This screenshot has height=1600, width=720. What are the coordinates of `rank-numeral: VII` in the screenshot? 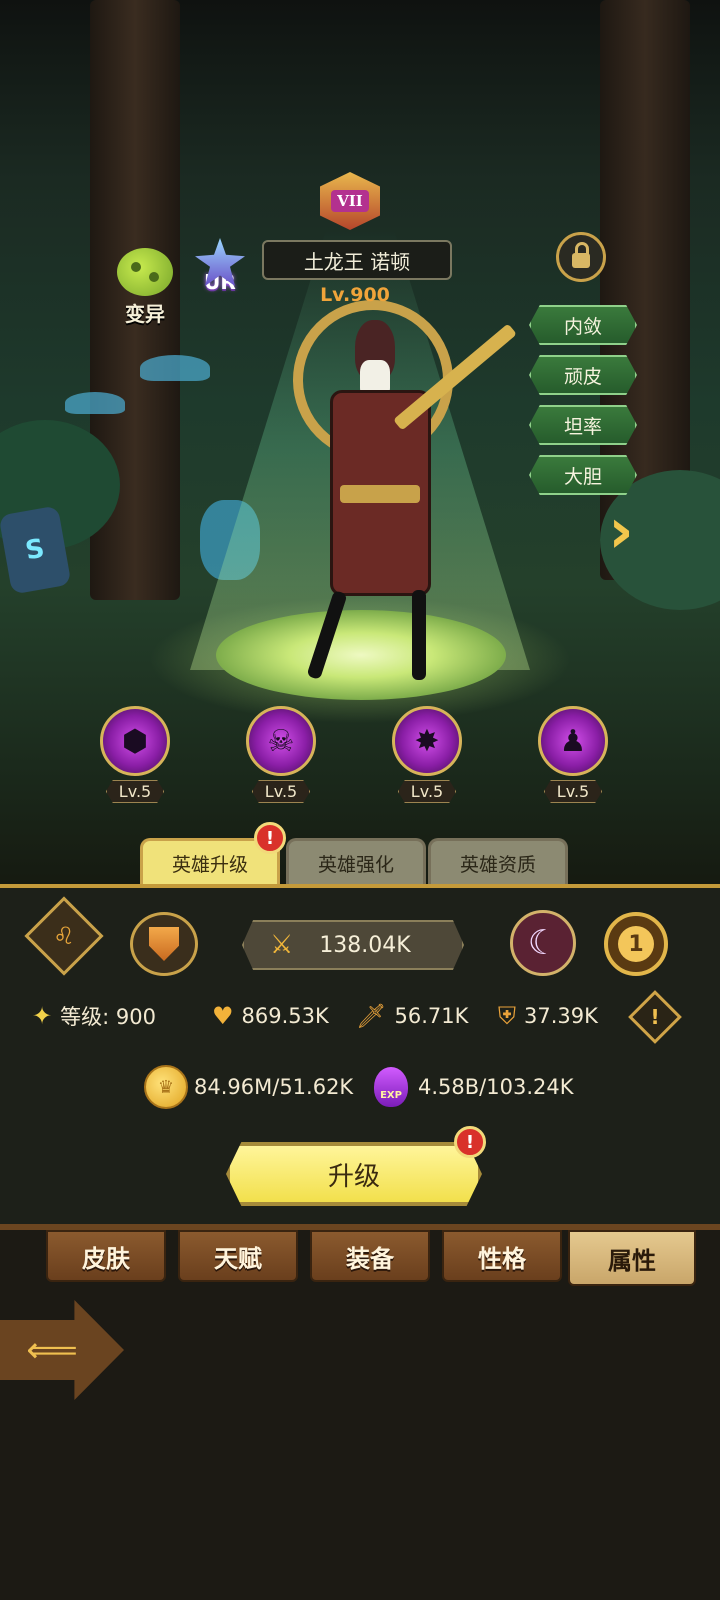 It's located at (350, 201).